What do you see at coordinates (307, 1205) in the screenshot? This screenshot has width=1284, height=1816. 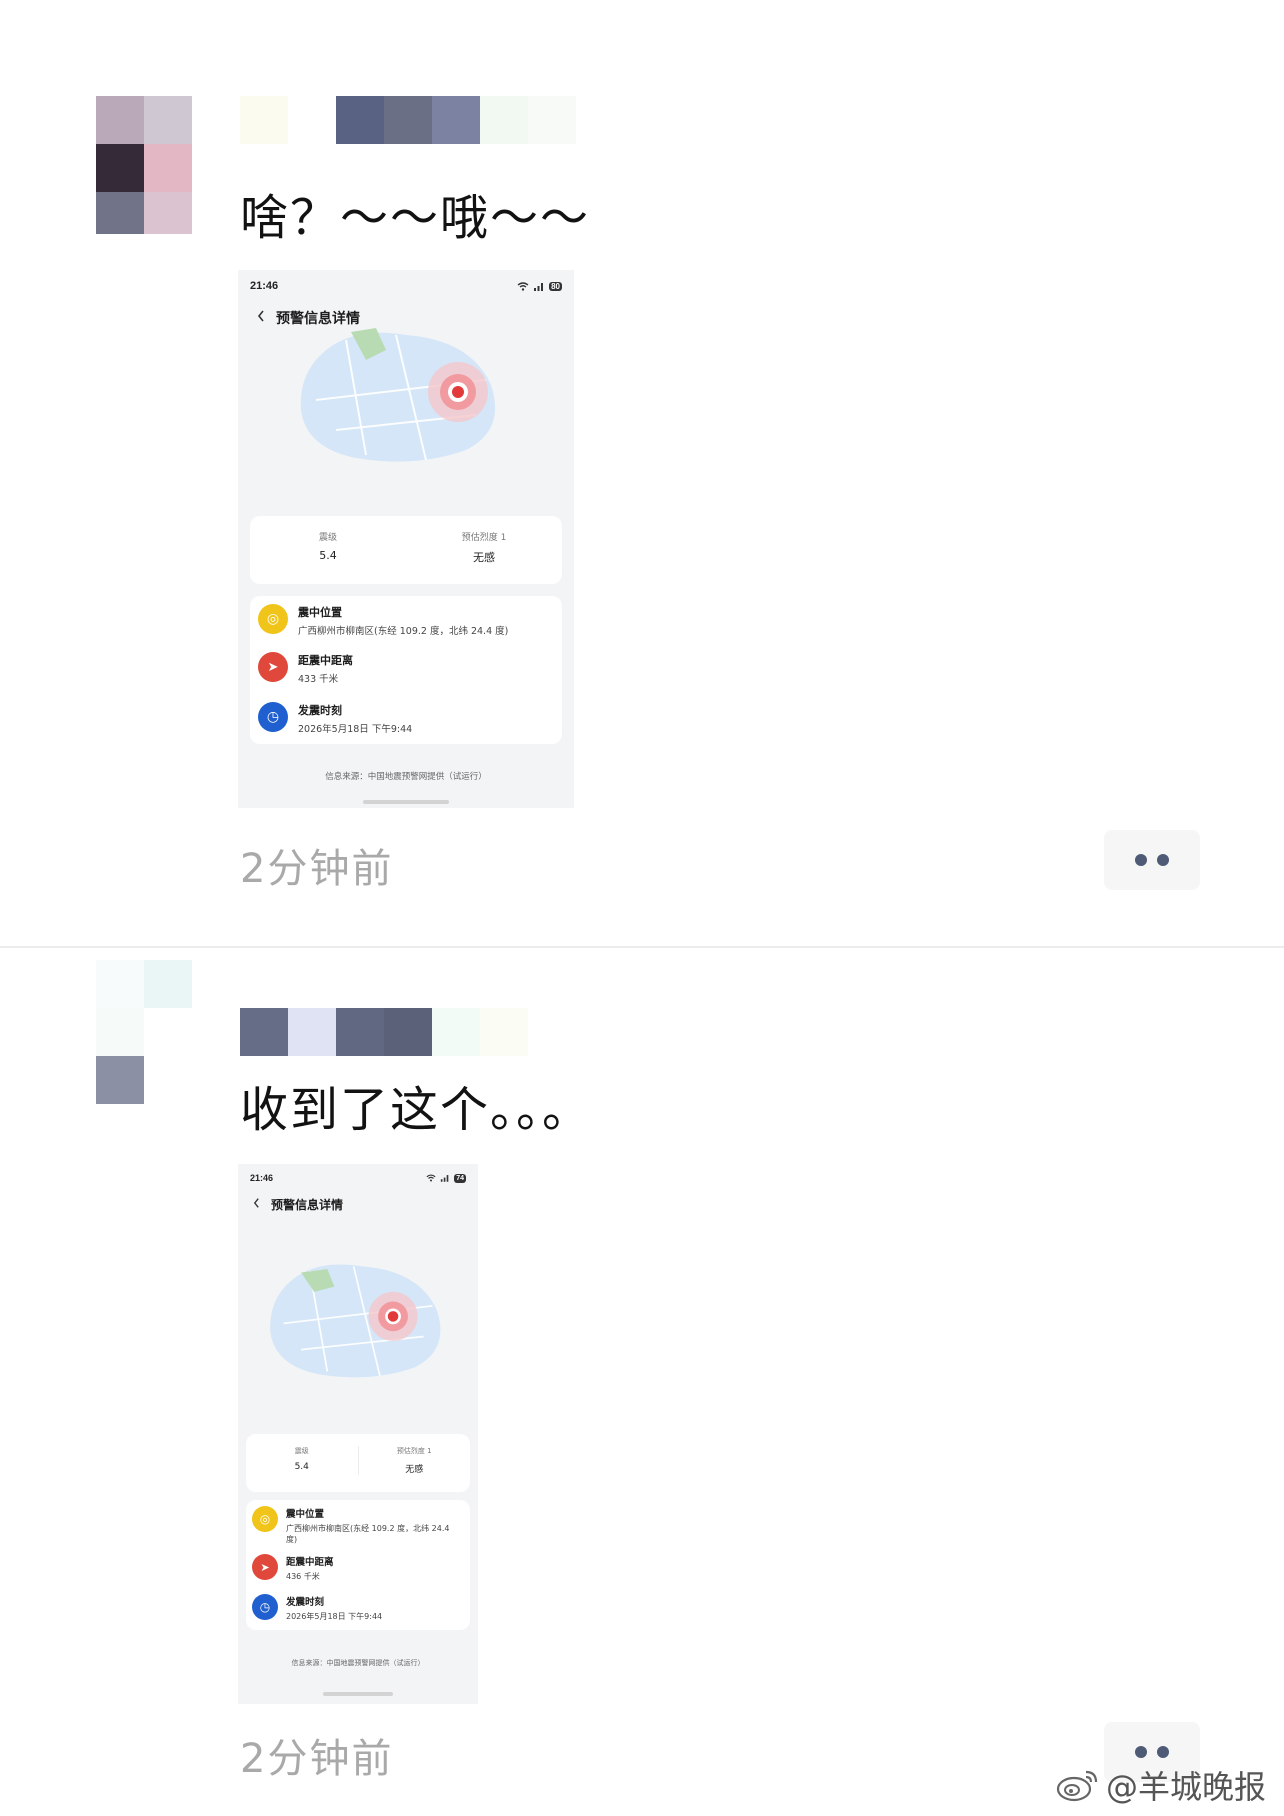 I see `screen-title: 预警信息详情` at bounding box center [307, 1205].